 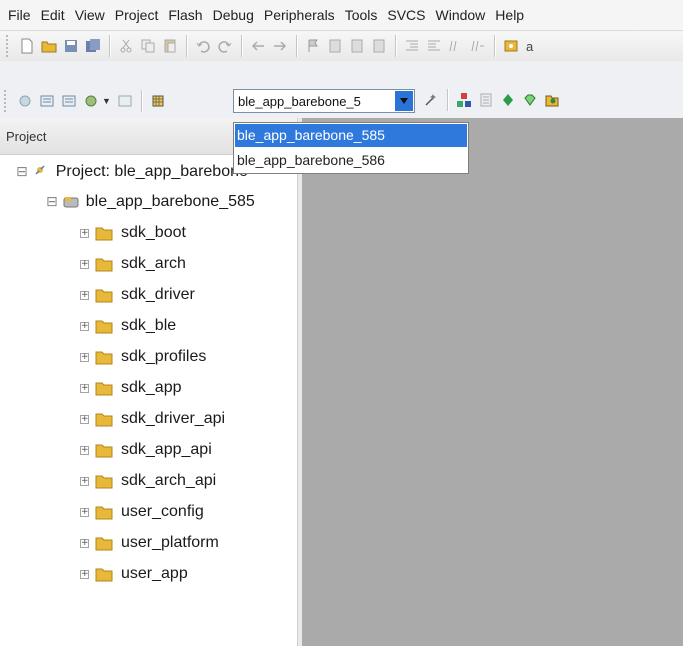 What do you see at coordinates (258, 46) in the screenshot?
I see `nav-back-button` at bounding box center [258, 46].